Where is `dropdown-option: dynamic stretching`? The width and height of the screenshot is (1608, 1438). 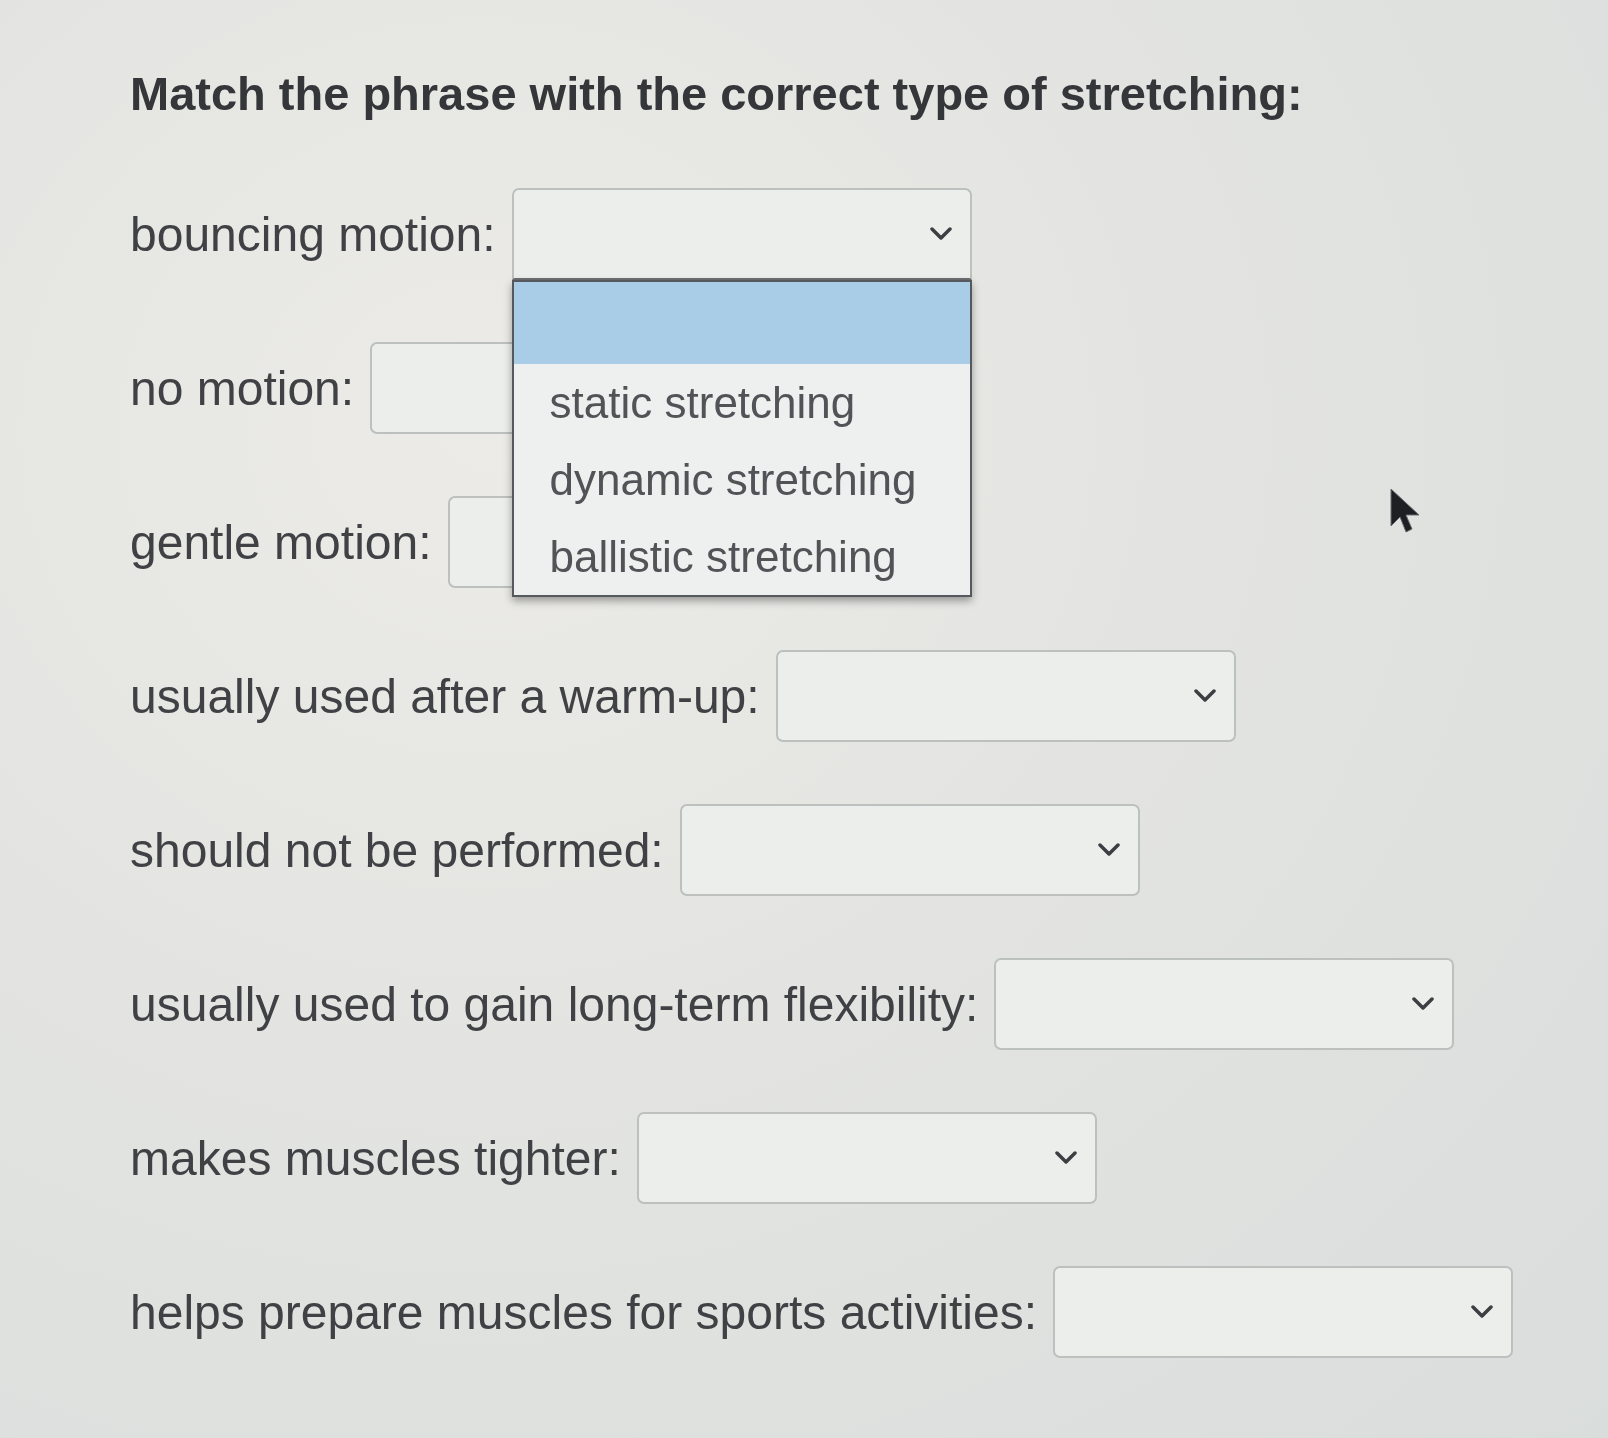 dropdown-option: dynamic stretching is located at coordinates (741, 480).